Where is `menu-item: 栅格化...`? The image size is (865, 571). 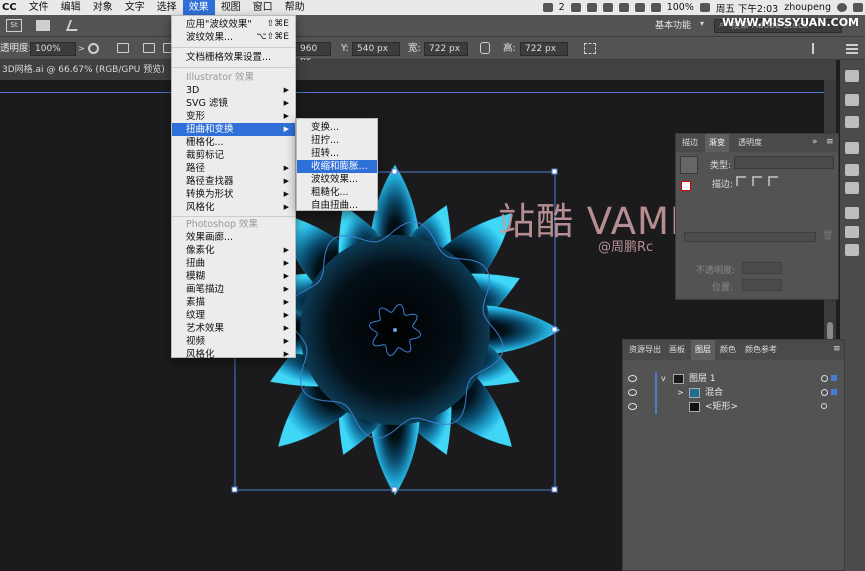 menu-item: 栅格化... is located at coordinates (233, 142).